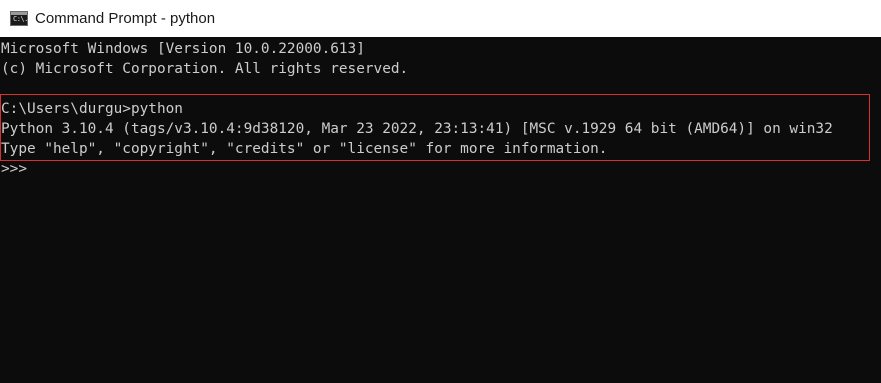 This screenshot has width=881, height=383. Describe the element at coordinates (125, 18) in the screenshot. I see `window-title: Command Prompt - python` at that location.